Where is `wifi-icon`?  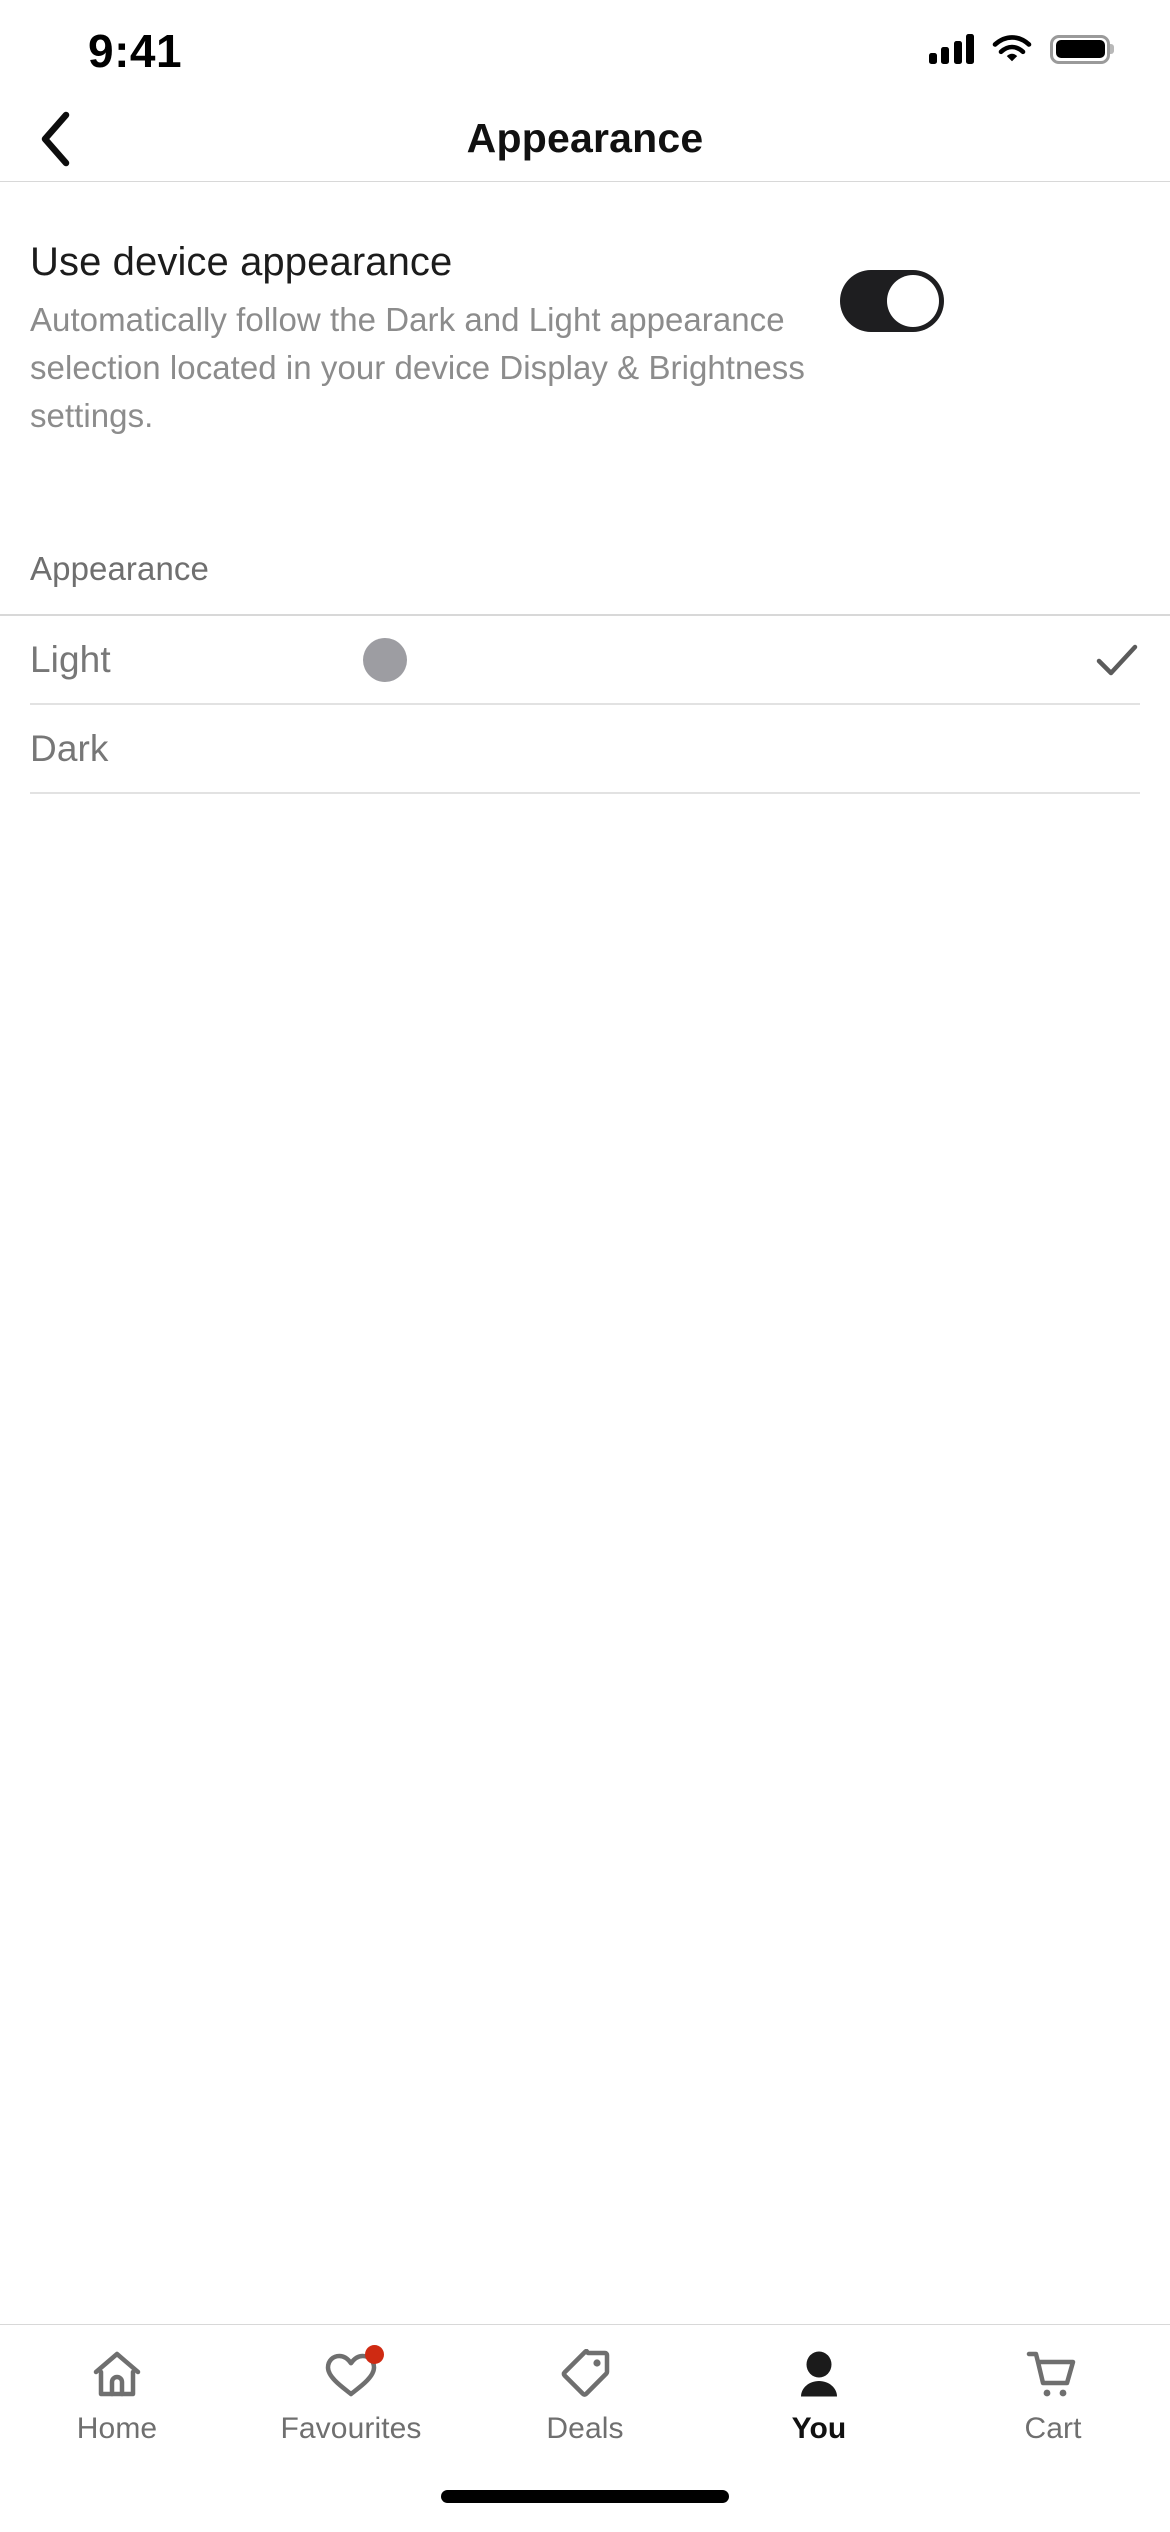 wifi-icon is located at coordinates (1012, 49).